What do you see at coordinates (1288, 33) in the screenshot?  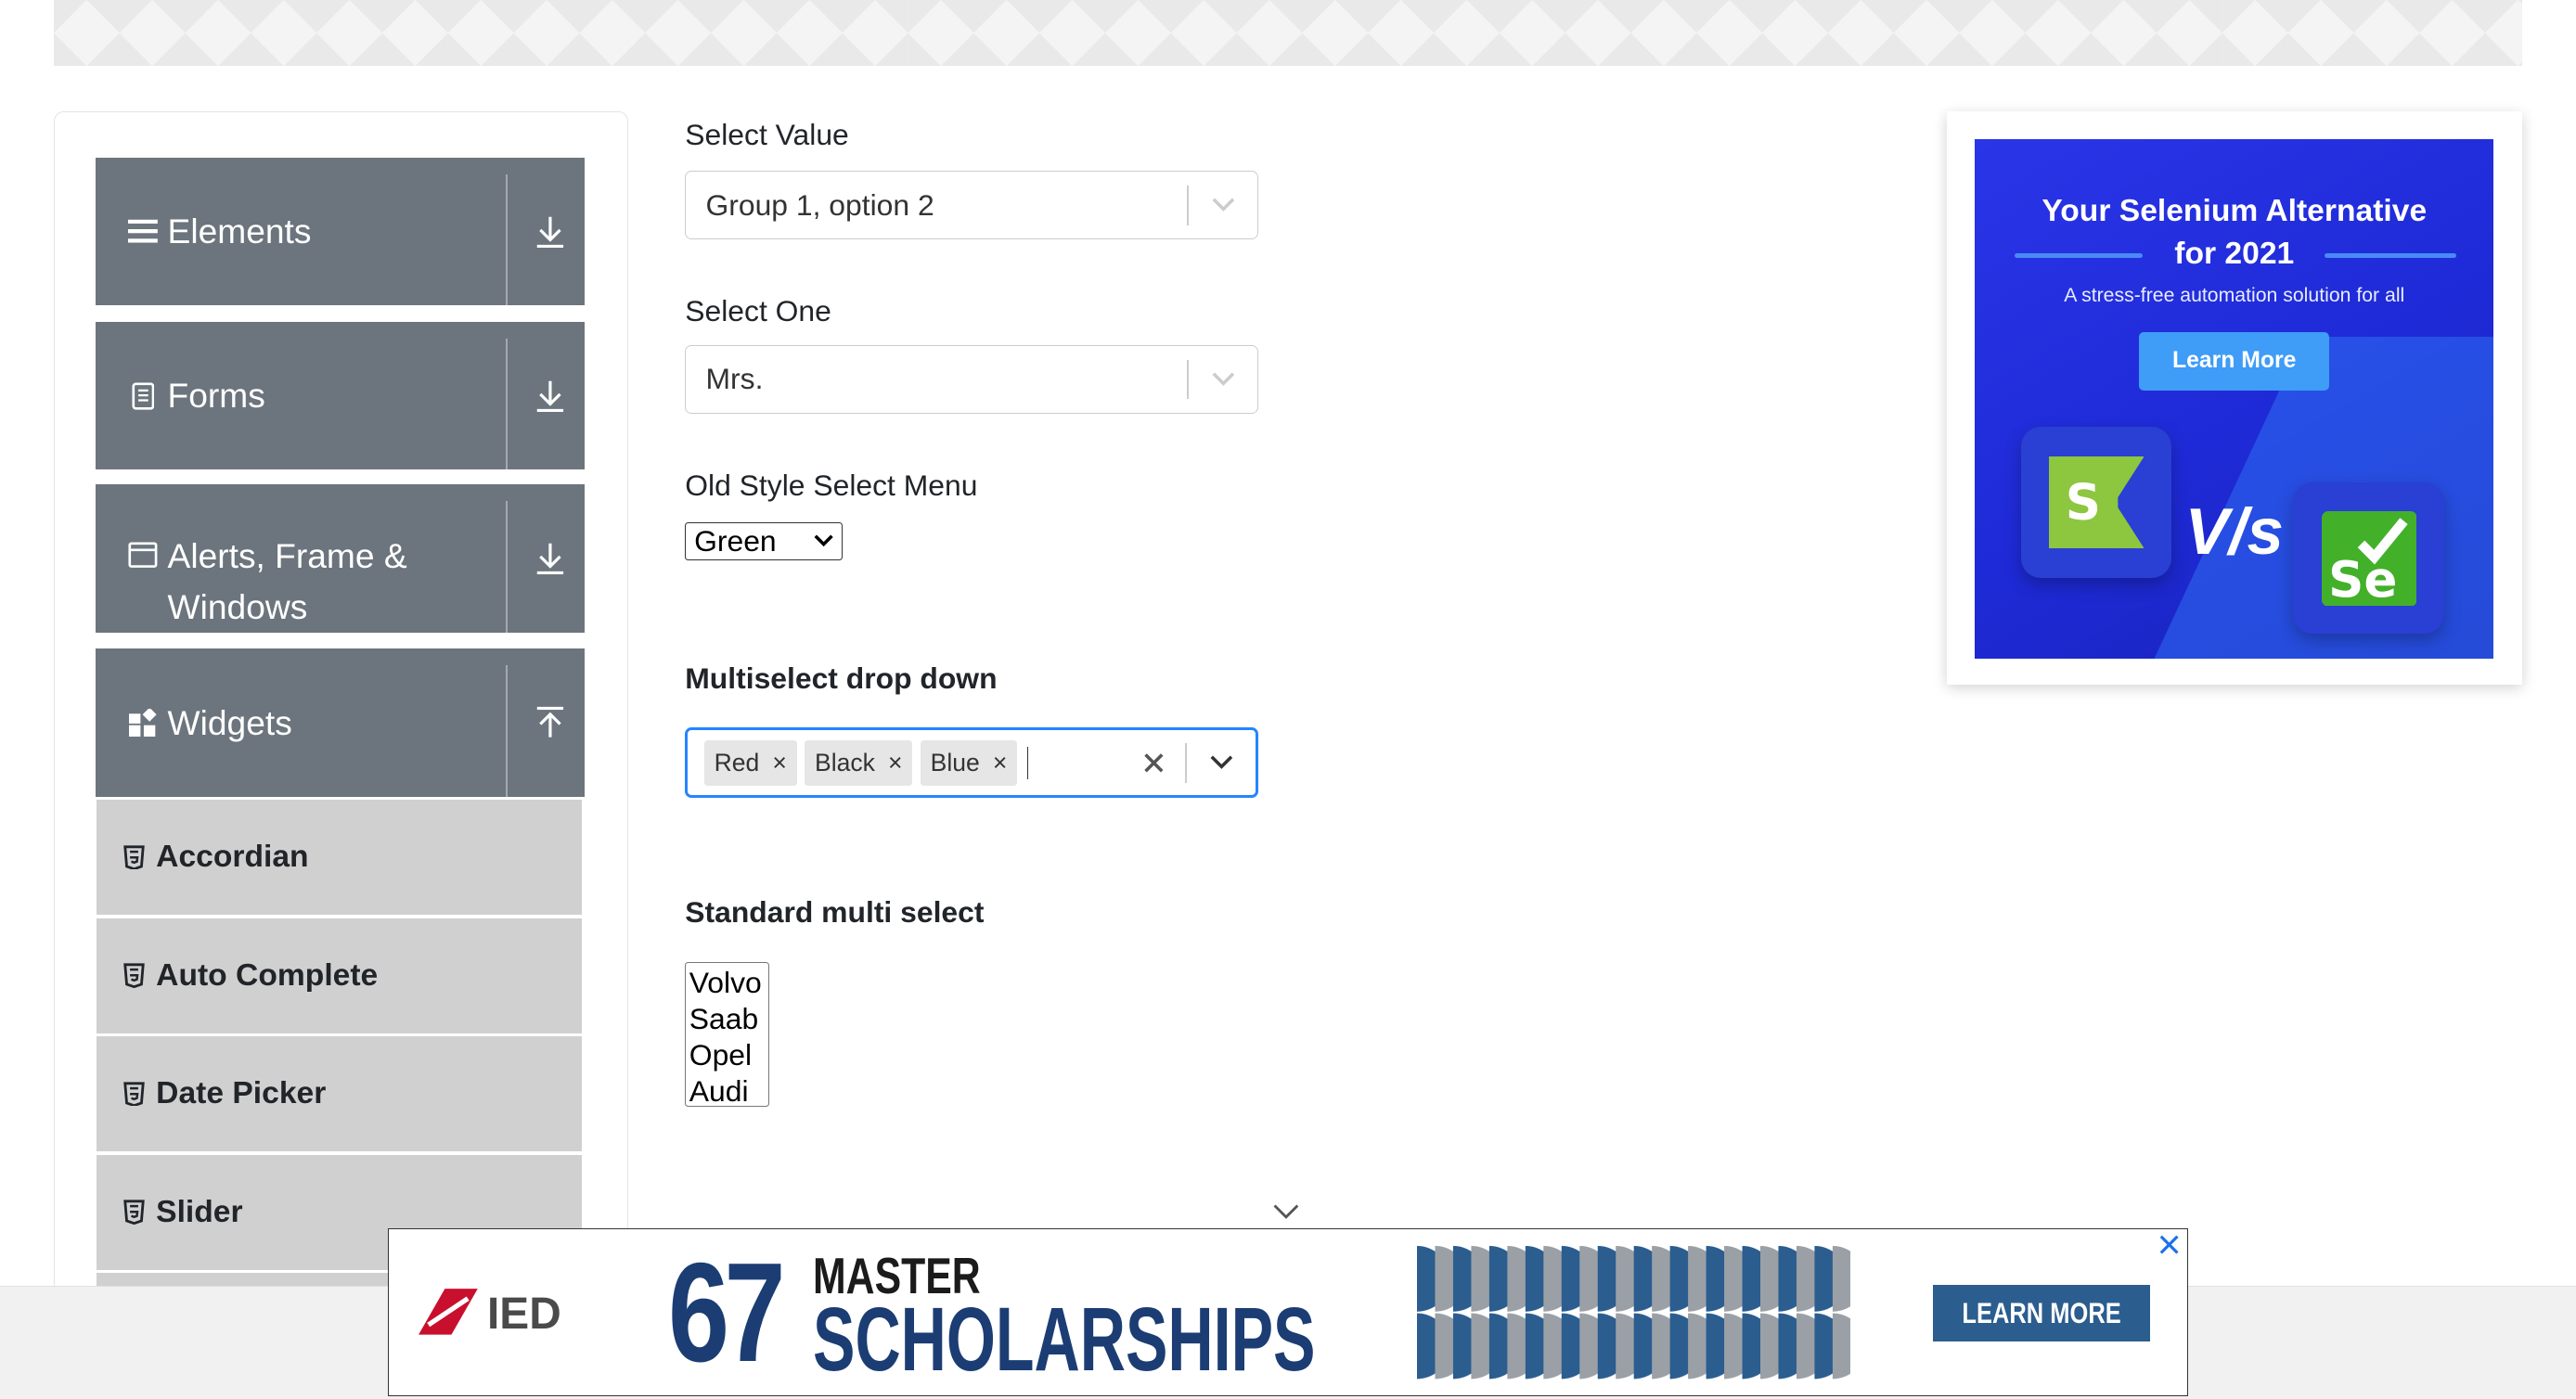 I see `top-banner-ad` at bounding box center [1288, 33].